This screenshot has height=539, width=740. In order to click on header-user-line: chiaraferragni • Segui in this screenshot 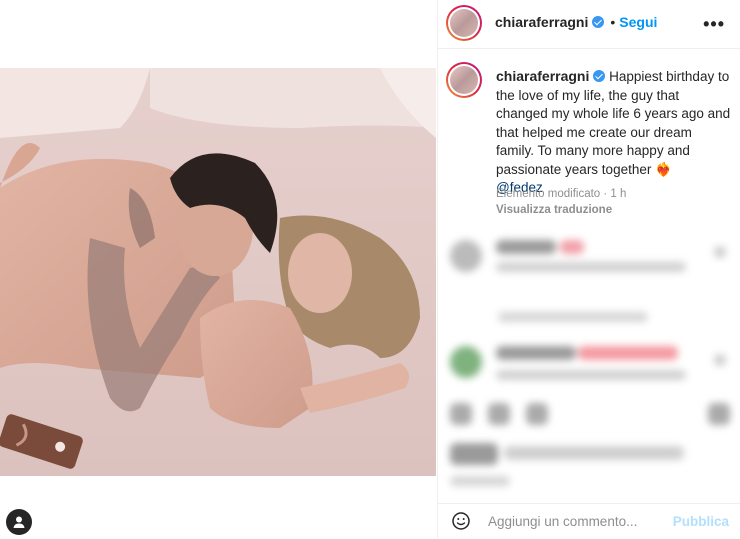, I will do `click(576, 23)`.